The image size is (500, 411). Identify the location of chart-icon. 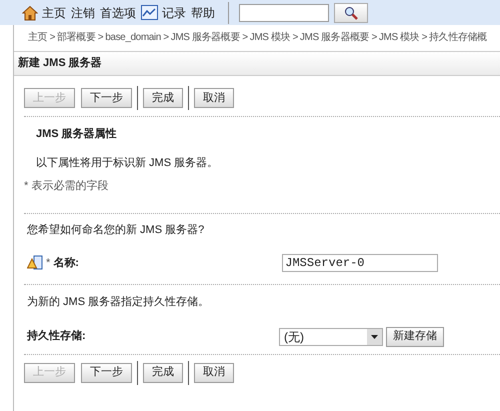
(149, 12).